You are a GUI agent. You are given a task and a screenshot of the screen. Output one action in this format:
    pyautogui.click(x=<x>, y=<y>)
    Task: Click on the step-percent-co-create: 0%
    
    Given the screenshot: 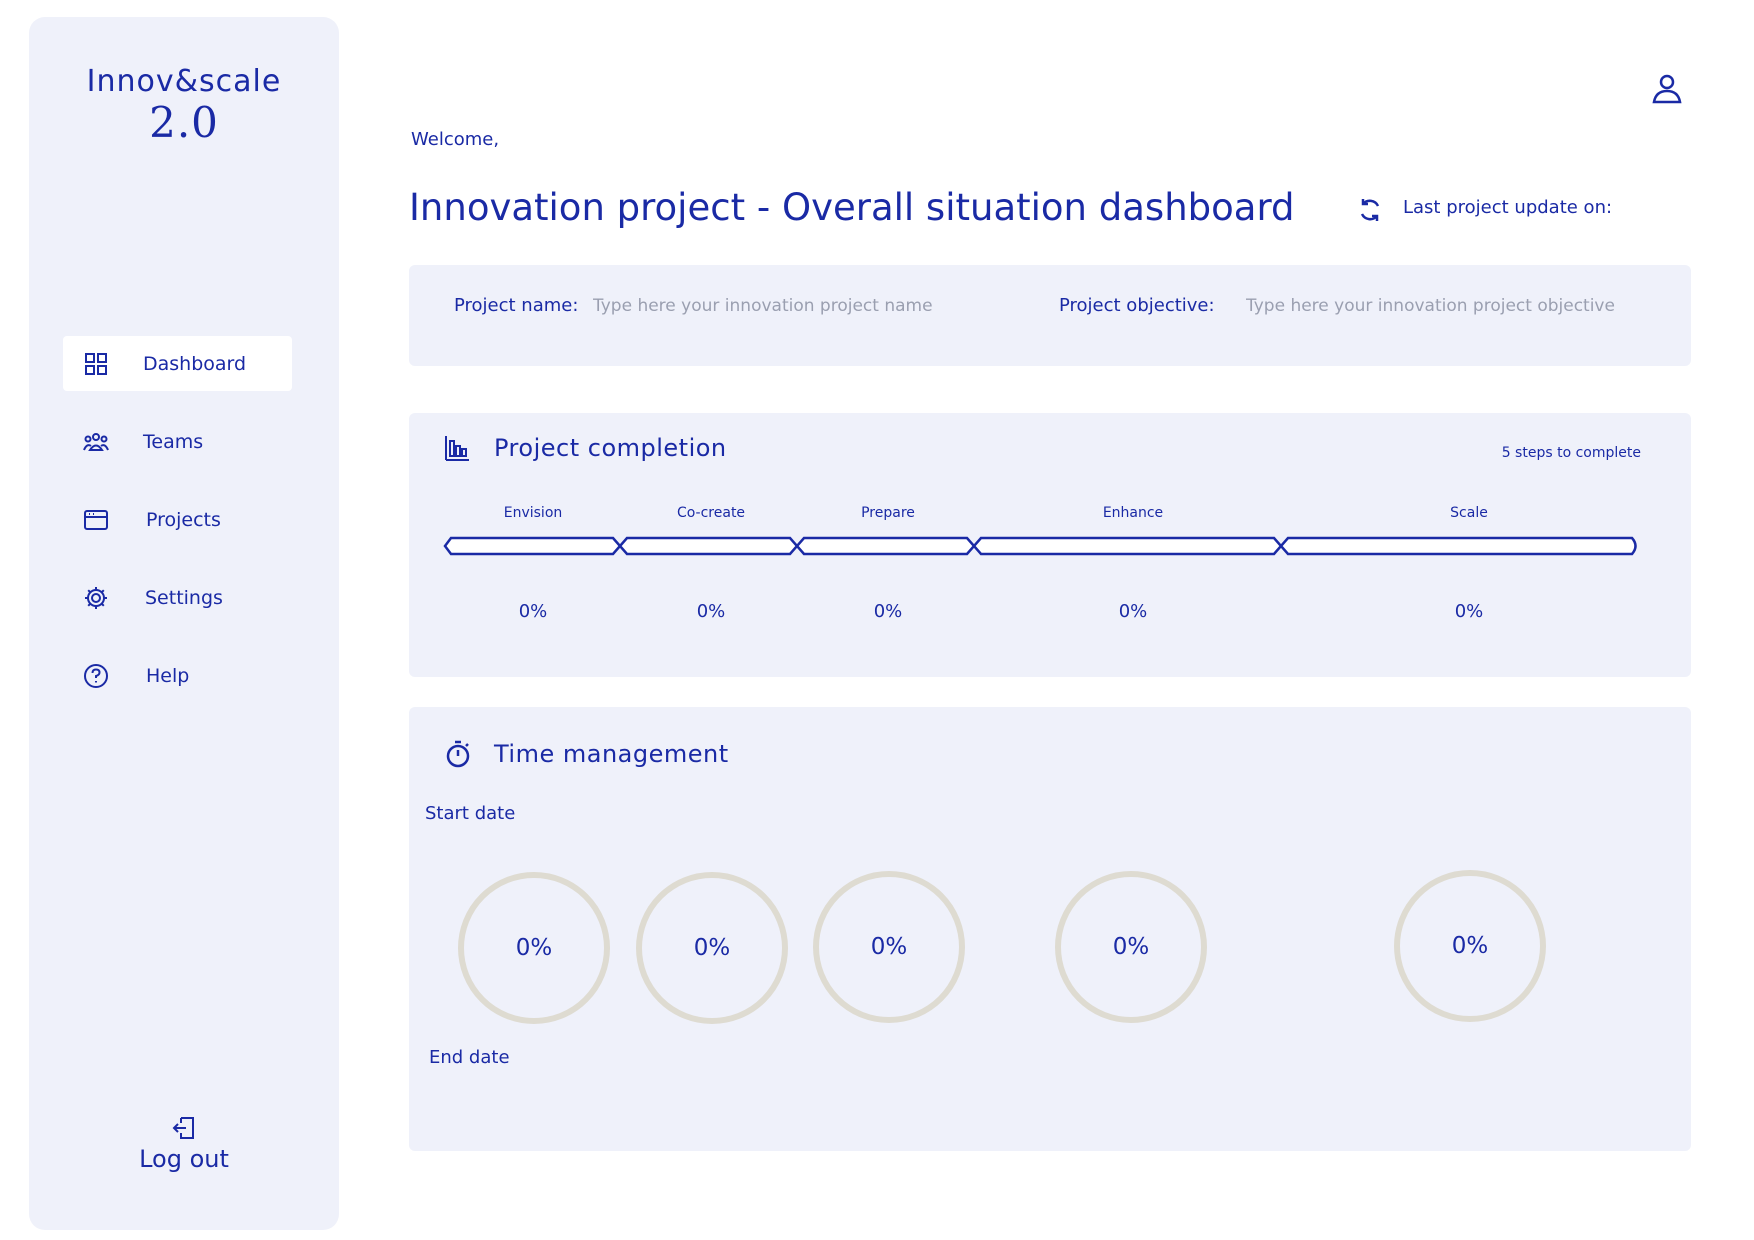 What is the action you would take?
    pyautogui.click(x=711, y=611)
    